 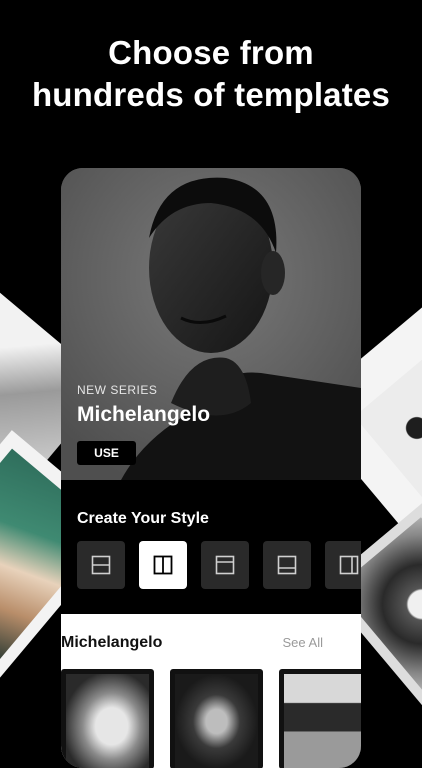 I want to click on layout-option-bottom-band, so click(x=287, y=565).